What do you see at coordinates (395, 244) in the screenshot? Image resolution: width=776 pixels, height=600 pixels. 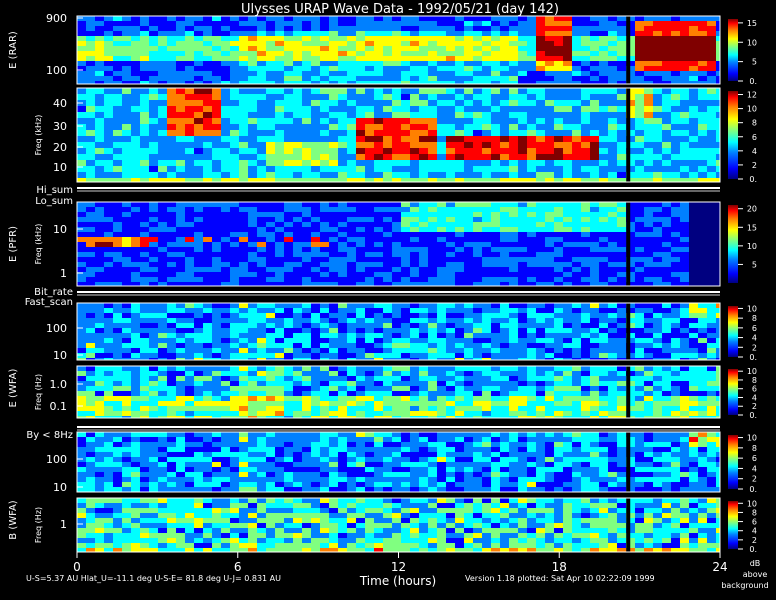 I see `panel-pfr: 101Freq (kHz)2015105` at bounding box center [395, 244].